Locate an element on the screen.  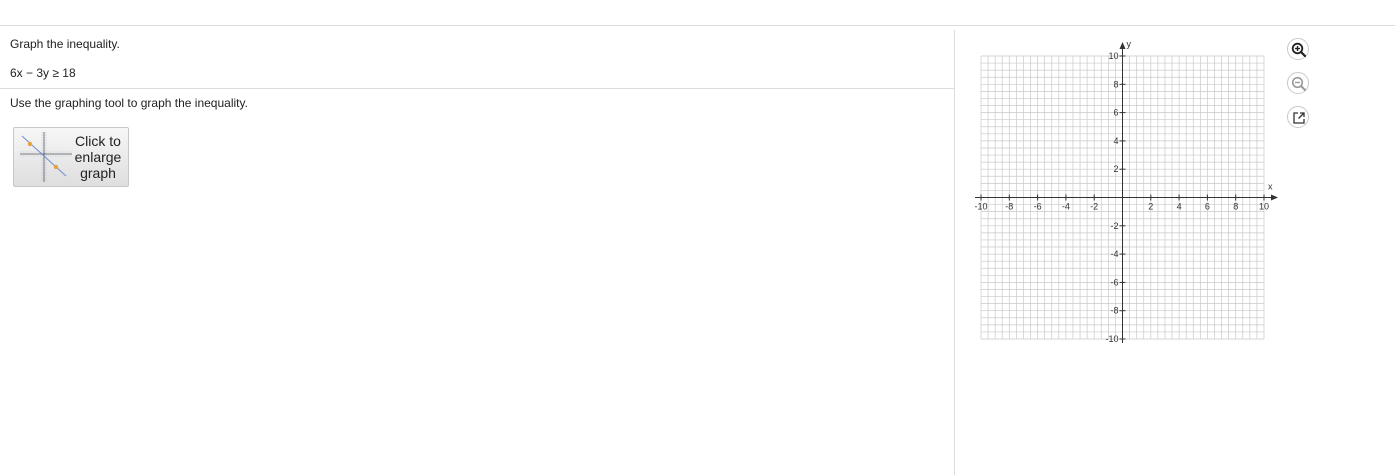
enlarge-label-line3: graph is located at coordinates (98, 173).